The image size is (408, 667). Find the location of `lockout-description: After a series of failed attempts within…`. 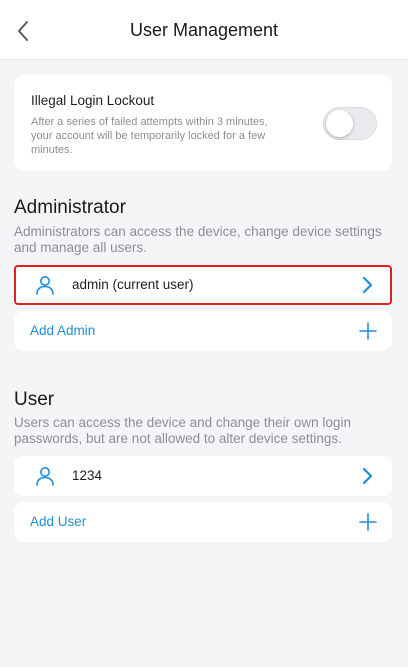

lockout-description: After a series of failed attempts within… is located at coordinates (149, 136).